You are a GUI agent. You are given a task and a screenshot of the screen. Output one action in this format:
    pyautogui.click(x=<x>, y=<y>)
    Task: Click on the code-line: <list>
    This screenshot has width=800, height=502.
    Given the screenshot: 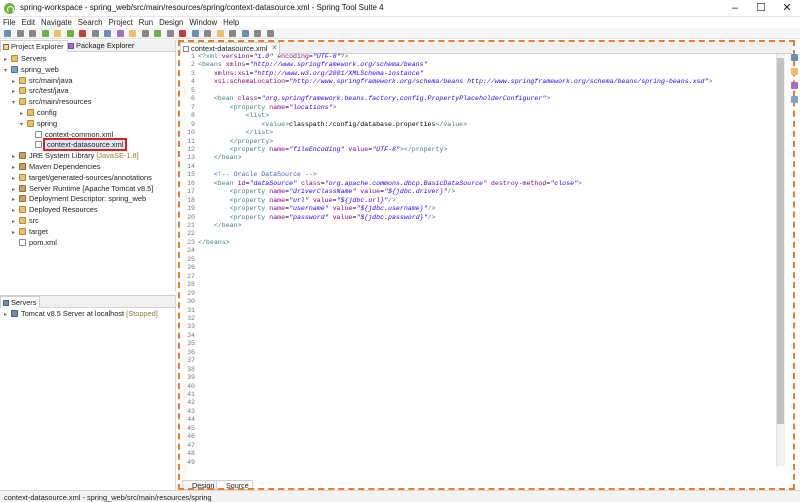 What is the action you would take?
    pyautogui.click(x=233, y=115)
    